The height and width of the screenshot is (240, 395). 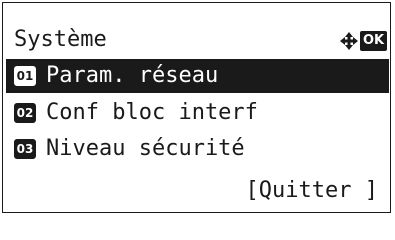 I want to click on menu-item-param-reseau: 01 Param. réseau, so click(x=197, y=76).